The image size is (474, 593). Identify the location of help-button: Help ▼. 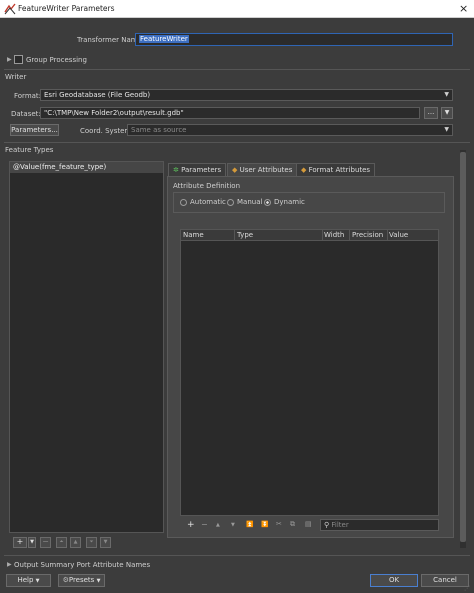
(28, 580).